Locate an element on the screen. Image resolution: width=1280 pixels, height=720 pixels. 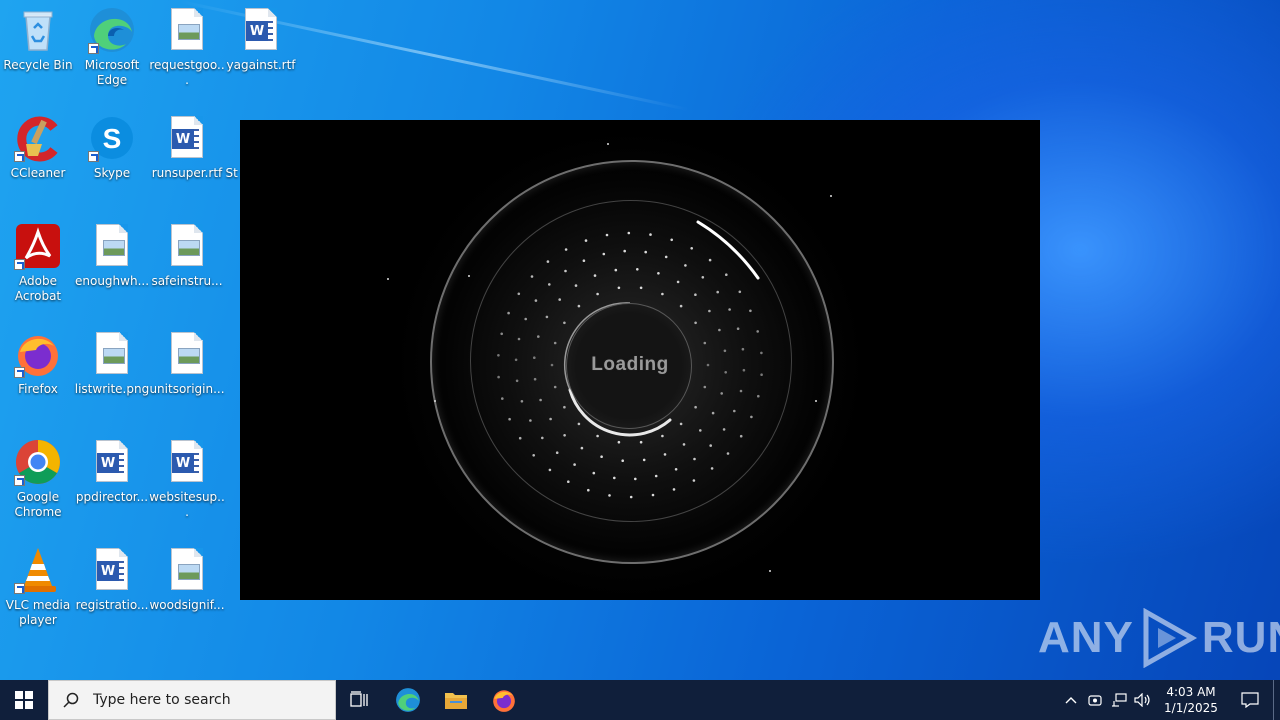
desktop-icon-yagainst: W yagainst.rtf is located at coordinates (261, 39).